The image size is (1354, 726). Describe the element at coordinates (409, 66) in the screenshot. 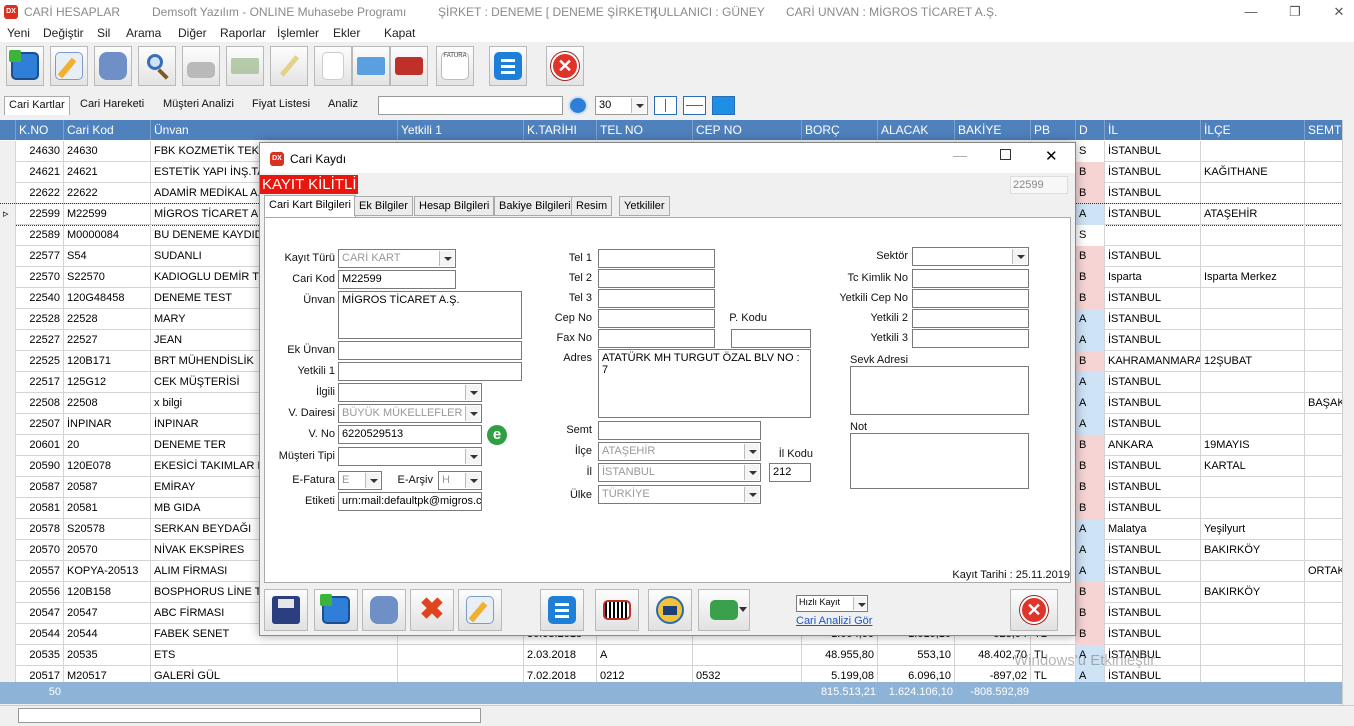

I see `toolbox-button` at that location.